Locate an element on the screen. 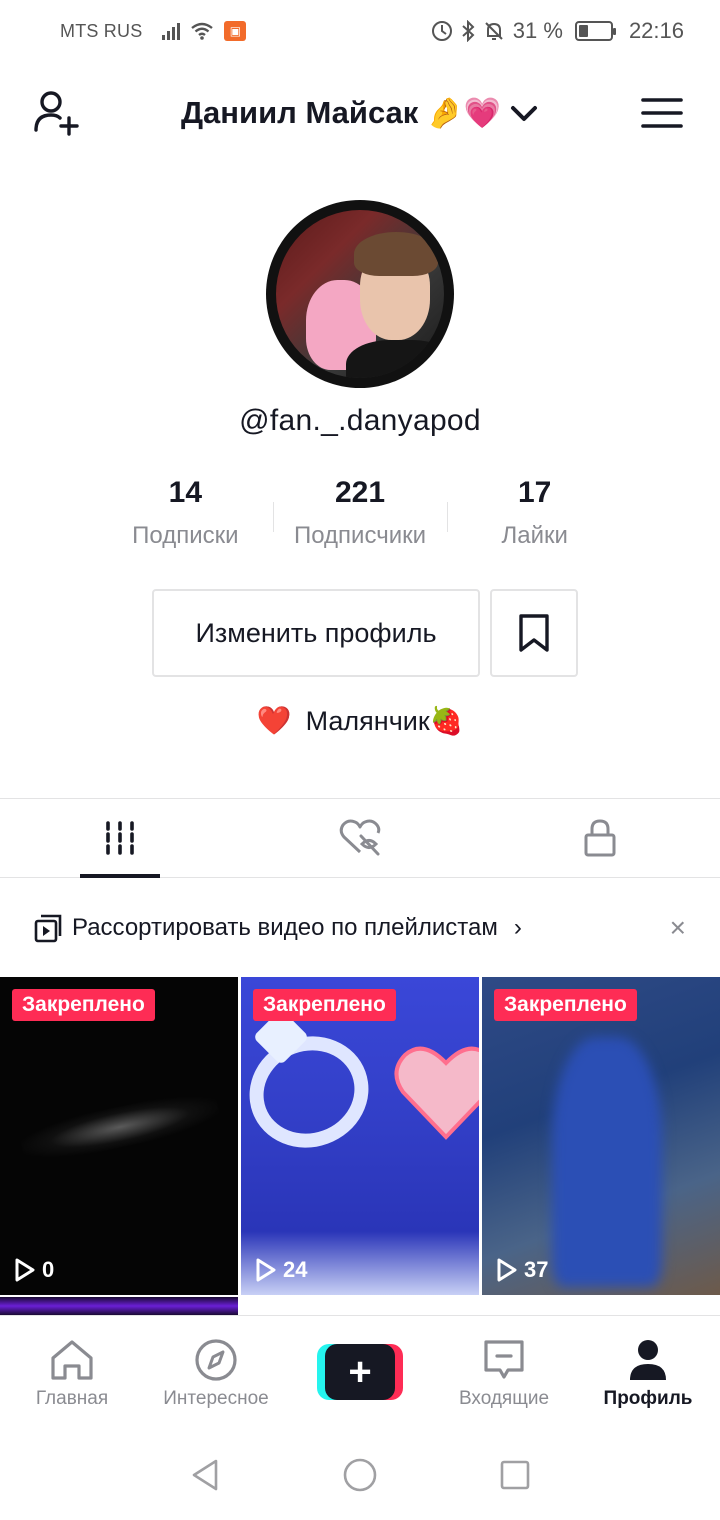 This screenshot has height=1520, width=720. create-button: + is located at coordinates (360, 1372).